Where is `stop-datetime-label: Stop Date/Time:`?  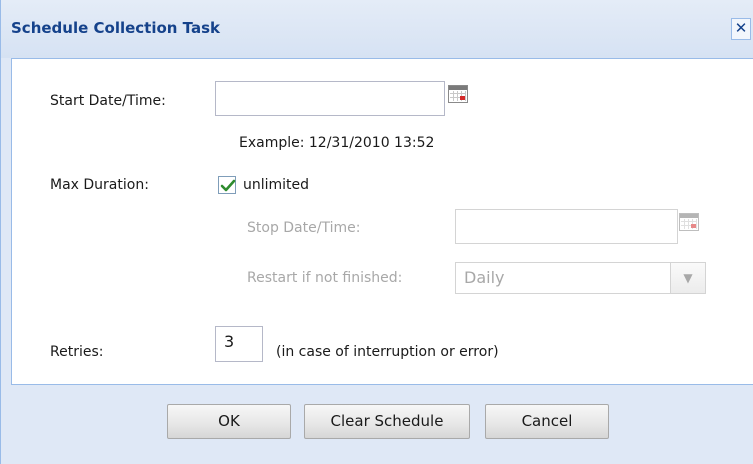 stop-datetime-label: Stop Date/Time: is located at coordinates (304, 228).